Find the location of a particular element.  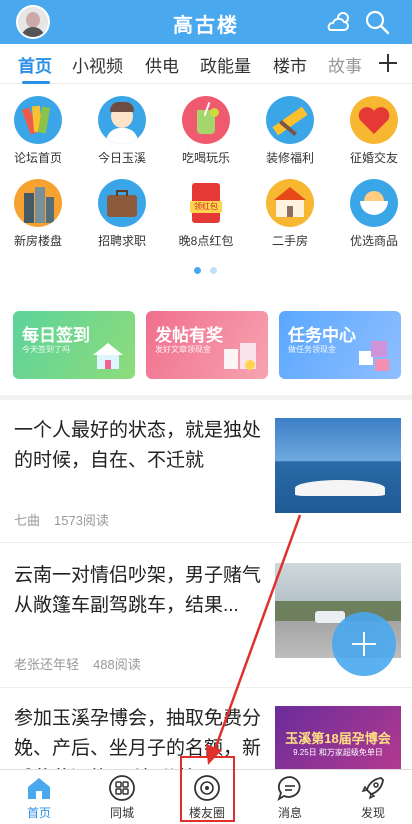

article-author: 七曲 is located at coordinates (27, 520).